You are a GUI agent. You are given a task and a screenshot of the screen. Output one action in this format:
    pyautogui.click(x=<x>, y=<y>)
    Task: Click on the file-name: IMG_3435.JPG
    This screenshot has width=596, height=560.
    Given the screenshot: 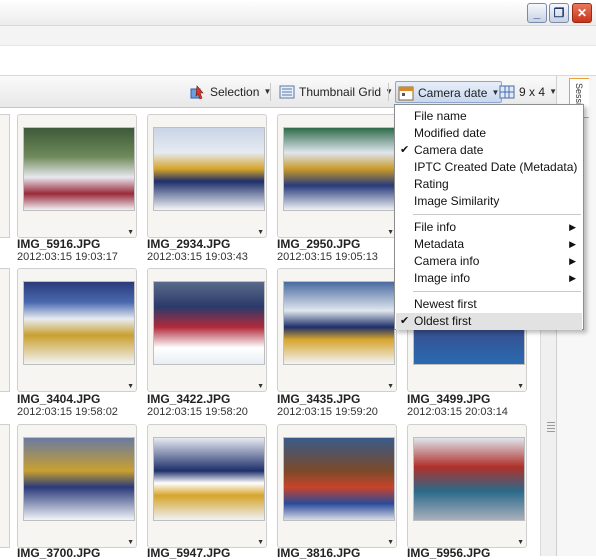 What is the action you would take?
    pyautogui.click(x=319, y=399)
    